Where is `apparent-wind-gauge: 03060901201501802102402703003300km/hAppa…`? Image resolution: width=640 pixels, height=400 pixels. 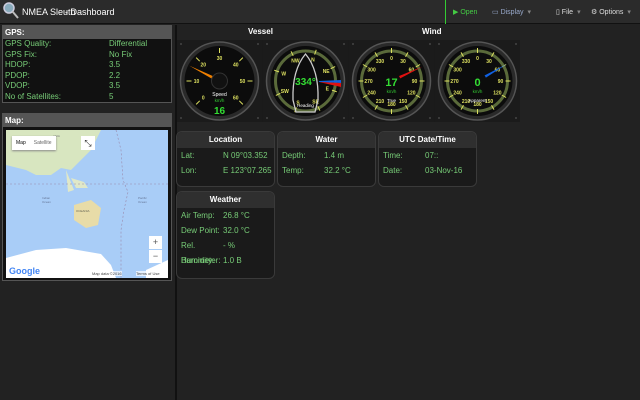 apparent-wind-gauge: 03060901201501802102402703003300km/hAppa… is located at coordinates (477, 81).